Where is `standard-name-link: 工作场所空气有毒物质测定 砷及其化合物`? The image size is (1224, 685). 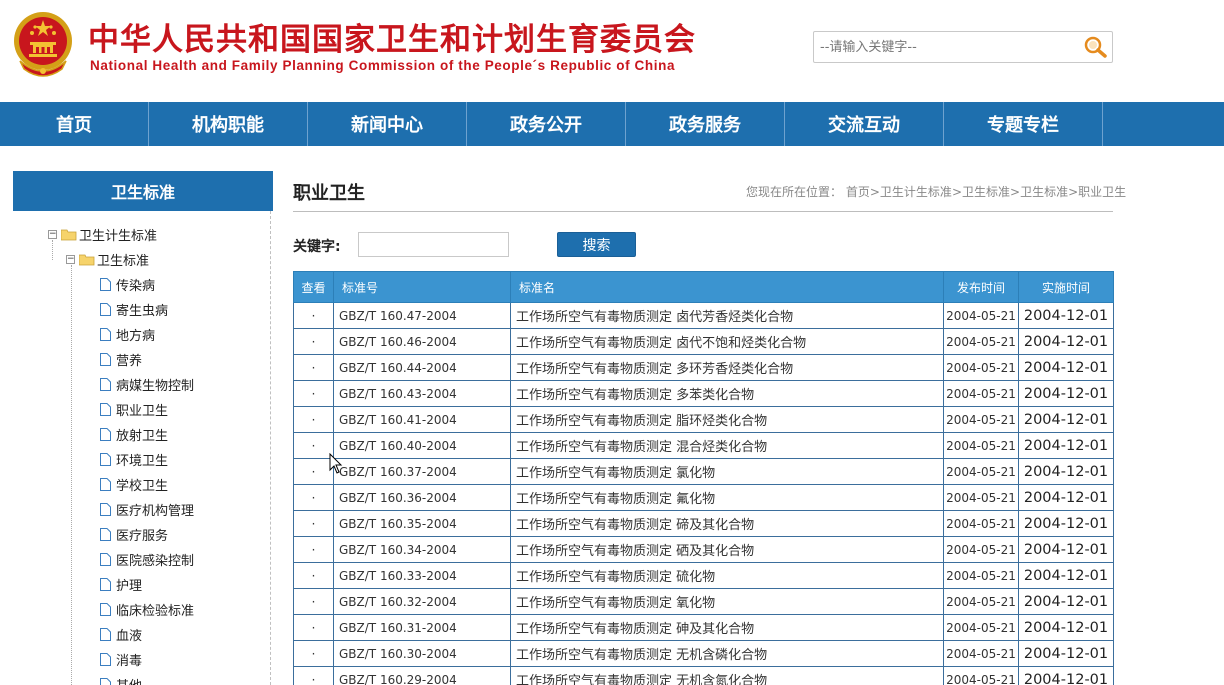
standard-name-link: 工作场所空气有毒物质测定 砷及其化合物 is located at coordinates (727, 627).